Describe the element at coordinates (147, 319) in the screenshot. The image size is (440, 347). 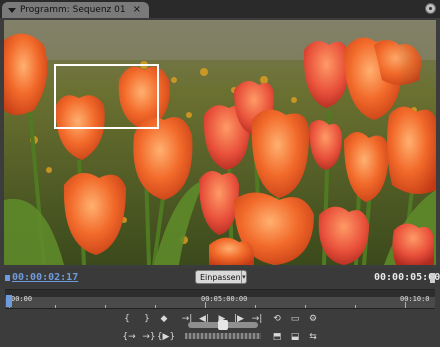
I see `set-out-point-button: }` at that location.